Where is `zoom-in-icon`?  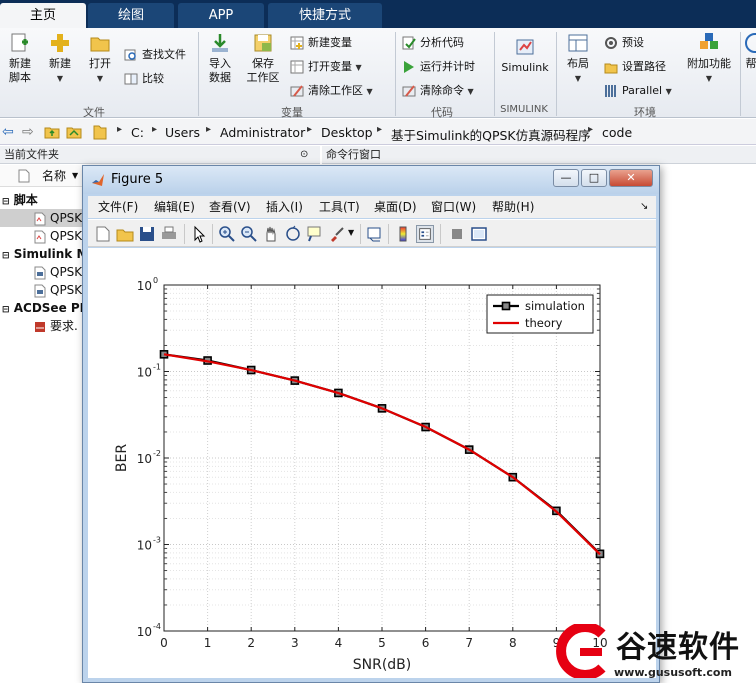
zoom-in-icon is located at coordinates (227, 234).